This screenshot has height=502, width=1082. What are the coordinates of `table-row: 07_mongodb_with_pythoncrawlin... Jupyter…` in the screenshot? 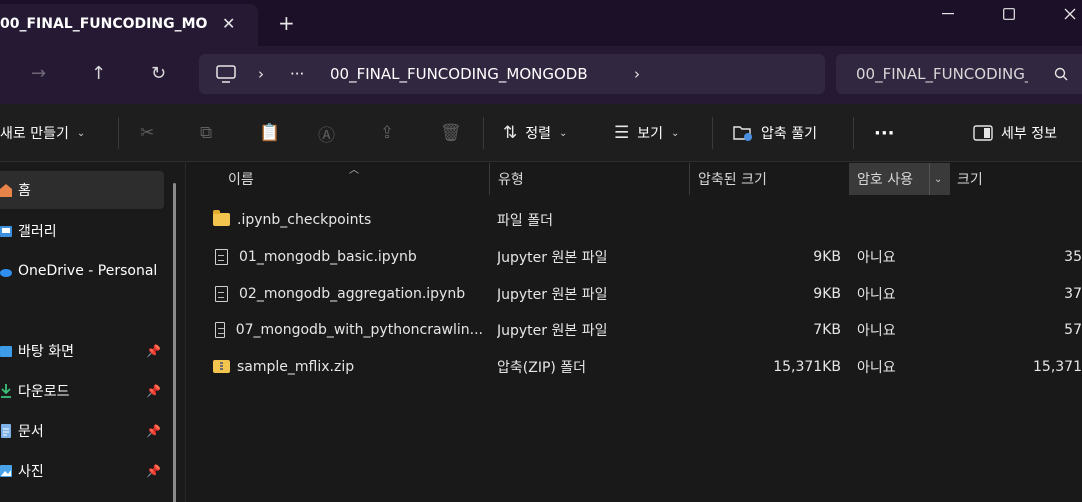 It's located at (635, 329).